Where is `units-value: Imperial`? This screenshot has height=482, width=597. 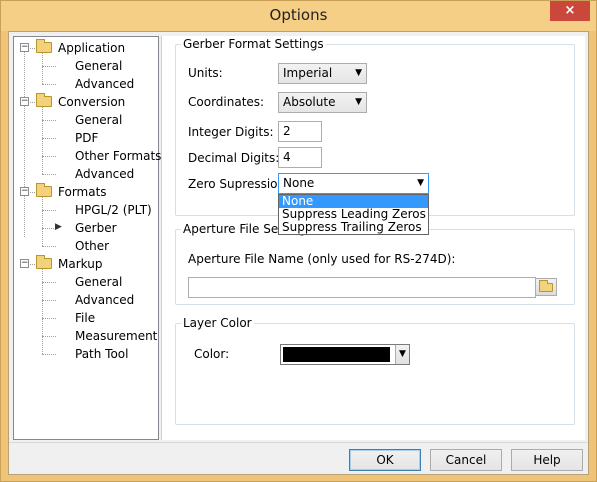 units-value: Imperial is located at coordinates (308, 73).